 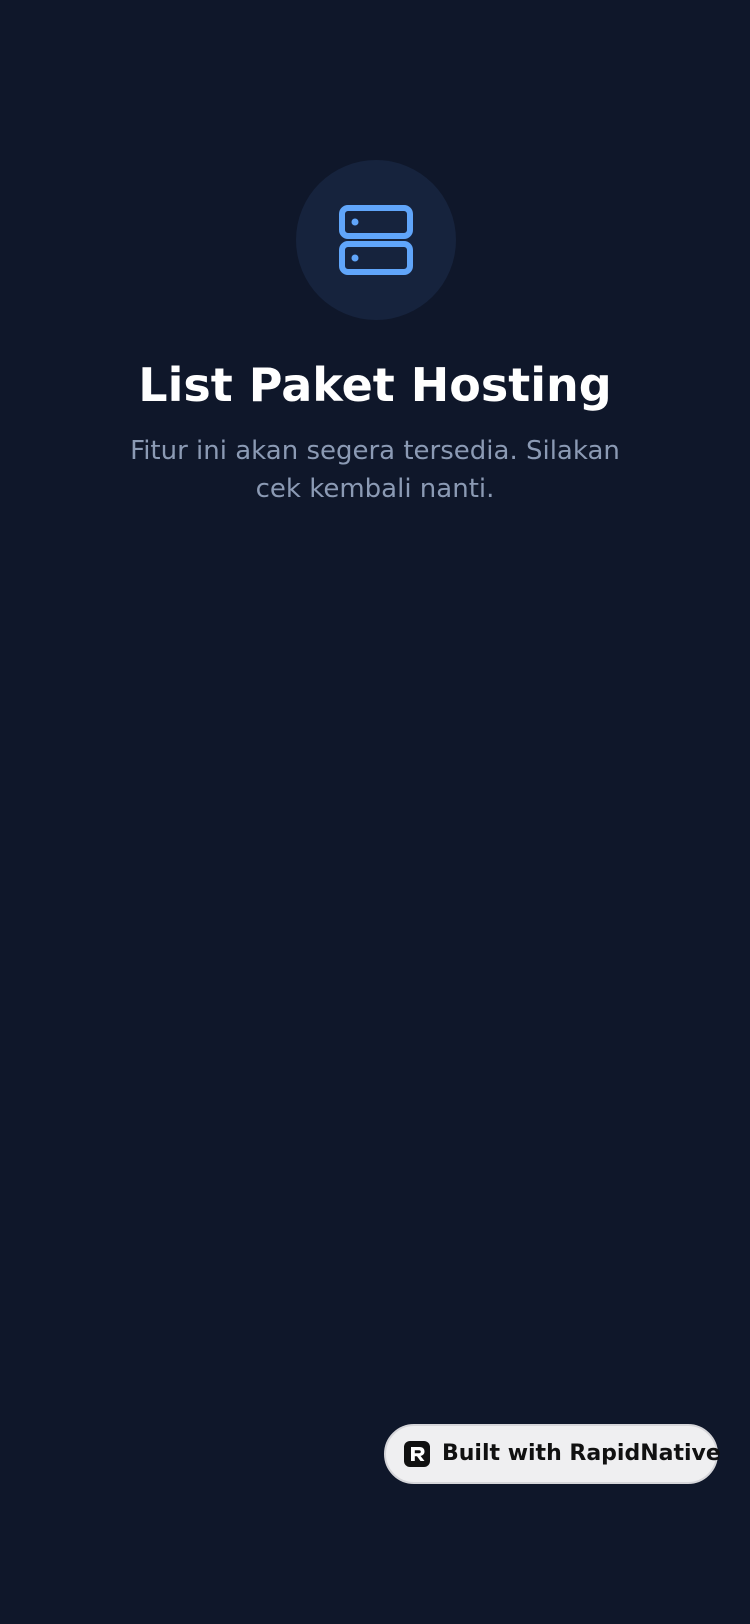 What do you see at coordinates (417, 1454) in the screenshot?
I see `rapidnative-logo-icon` at bounding box center [417, 1454].